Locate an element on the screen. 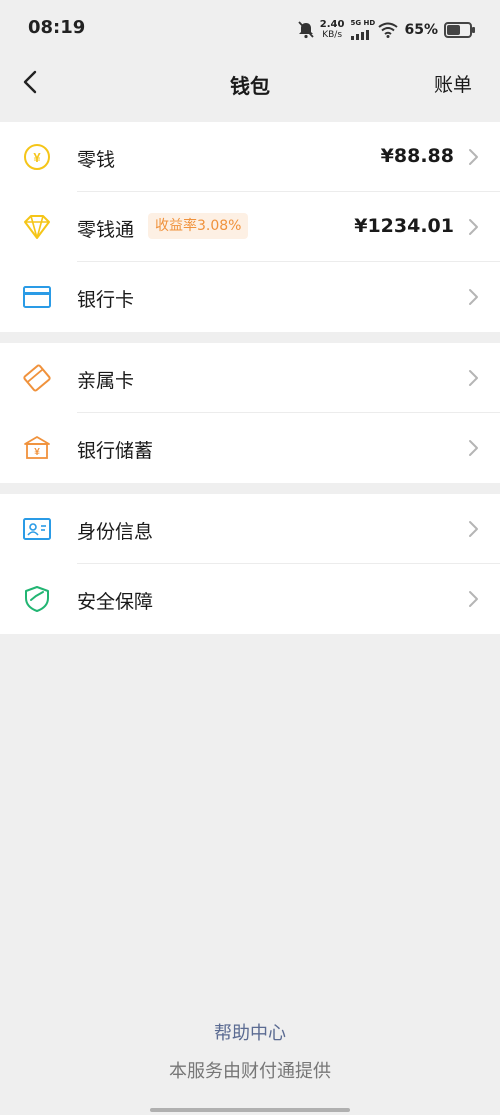 The image size is (500, 1115). page-title: 钱包 is located at coordinates (250, 86).